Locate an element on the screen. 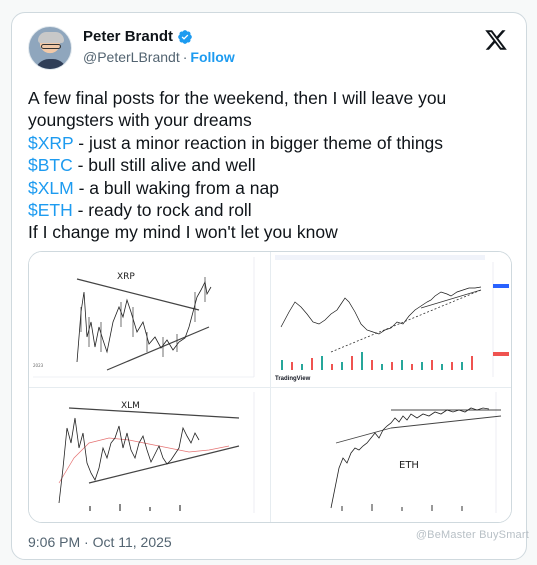  tweet-line: $BTC - bull still alive and well is located at coordinates (273, 165).